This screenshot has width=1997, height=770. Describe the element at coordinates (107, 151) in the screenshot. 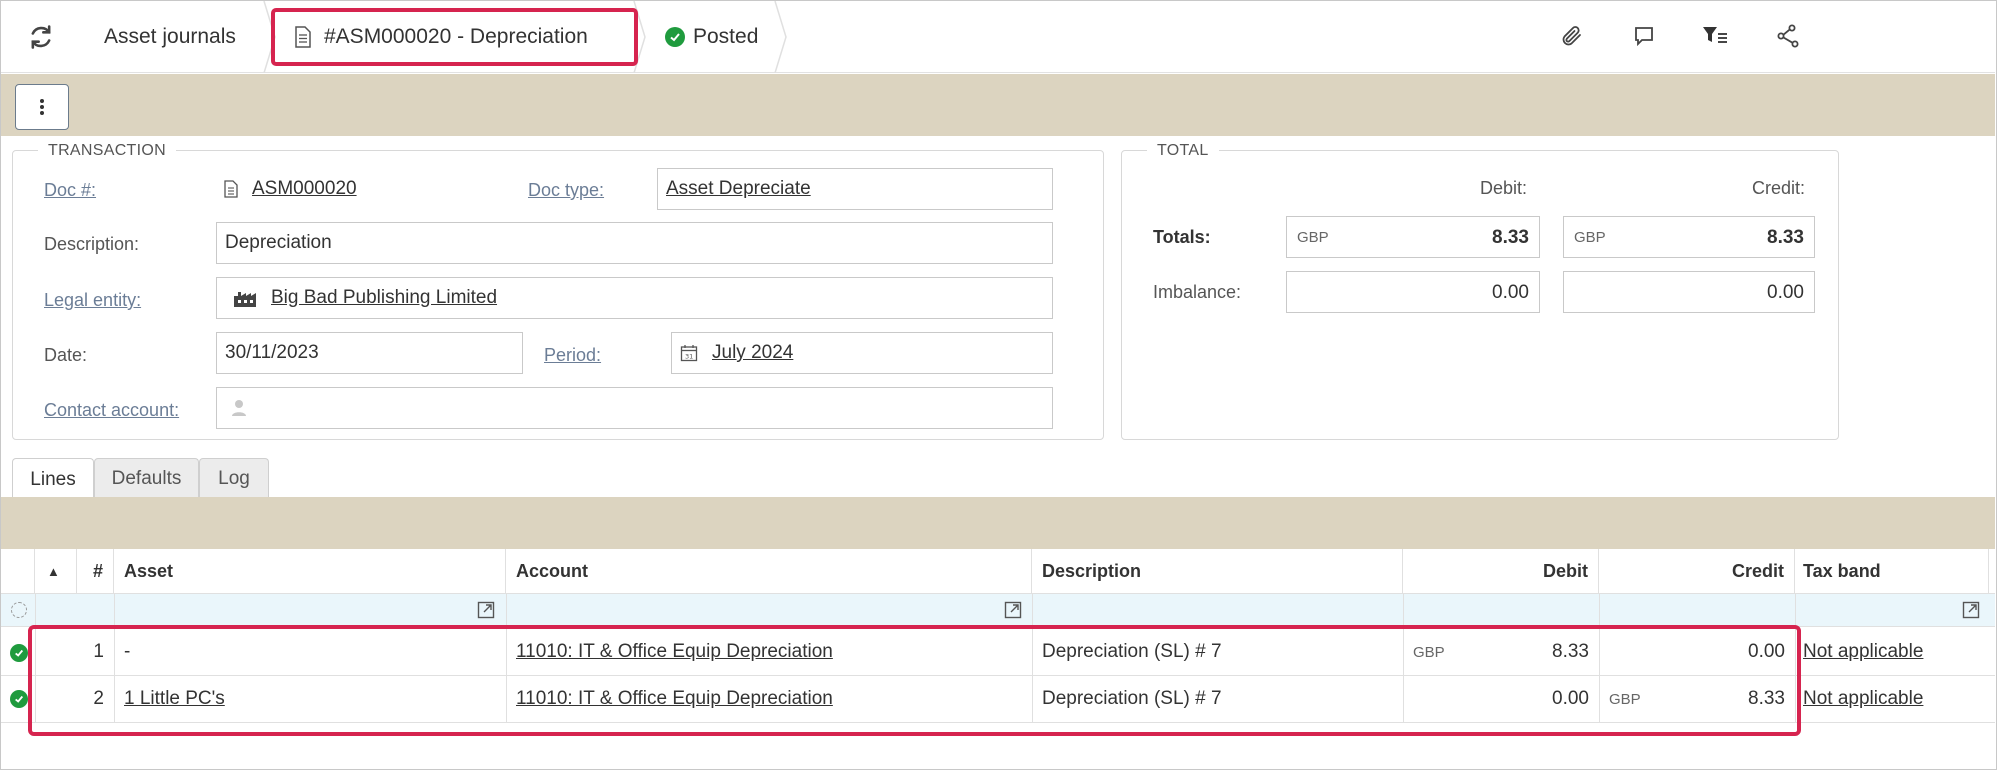

I see `group-title: TRANSACTION` at that location.